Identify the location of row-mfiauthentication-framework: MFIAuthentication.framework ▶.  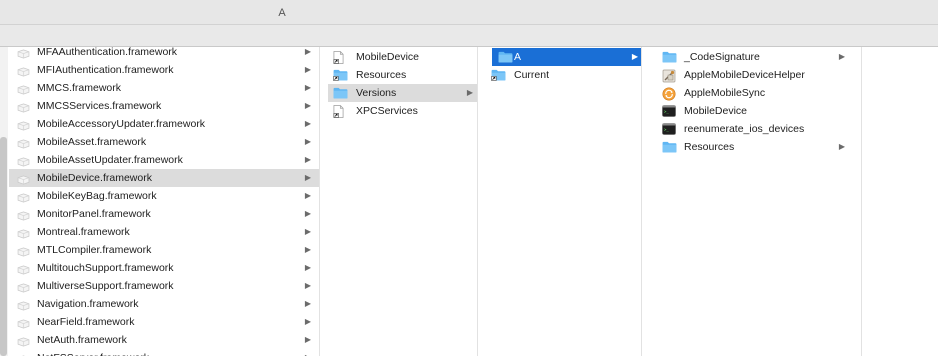
(159, 70).